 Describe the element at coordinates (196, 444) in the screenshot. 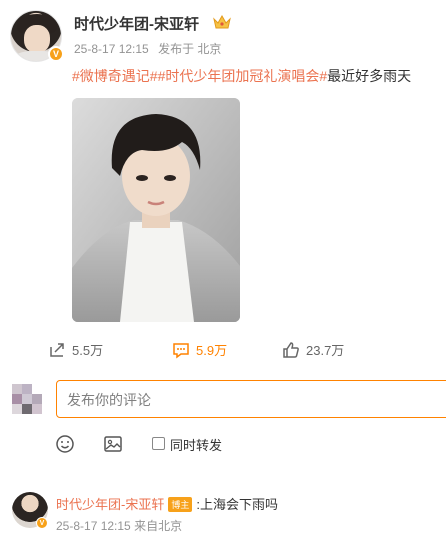

I see `repost-checkbox-label: 同时转发` at that location.